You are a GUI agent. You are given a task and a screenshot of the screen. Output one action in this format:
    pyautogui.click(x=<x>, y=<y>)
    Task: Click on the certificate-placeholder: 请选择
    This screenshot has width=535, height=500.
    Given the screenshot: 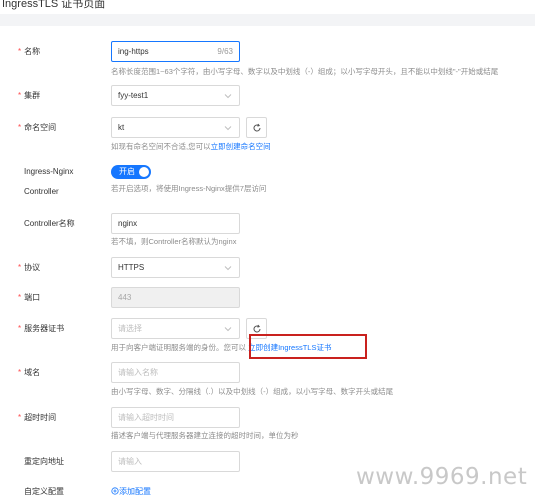 What is the action you would take?
    pyautogui.click(x=130, y=328)
    